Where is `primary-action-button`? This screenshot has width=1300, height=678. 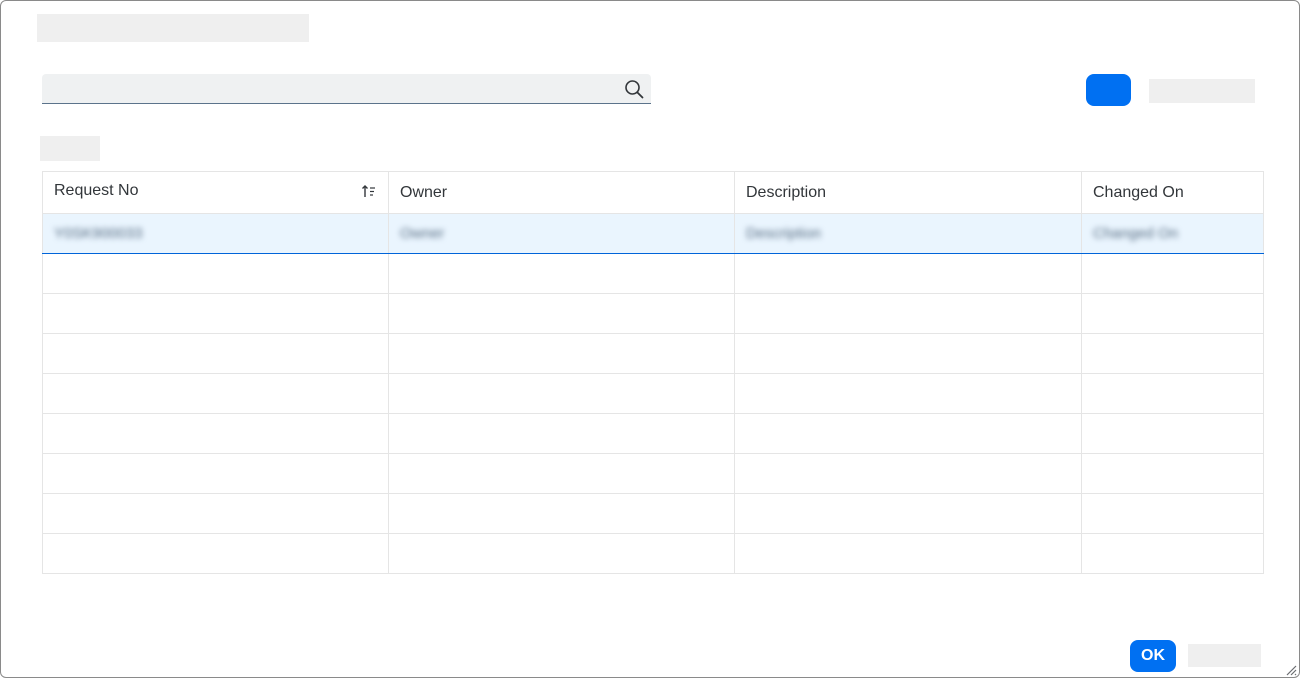 primary-action-button is located at coordinates (1108, 90).